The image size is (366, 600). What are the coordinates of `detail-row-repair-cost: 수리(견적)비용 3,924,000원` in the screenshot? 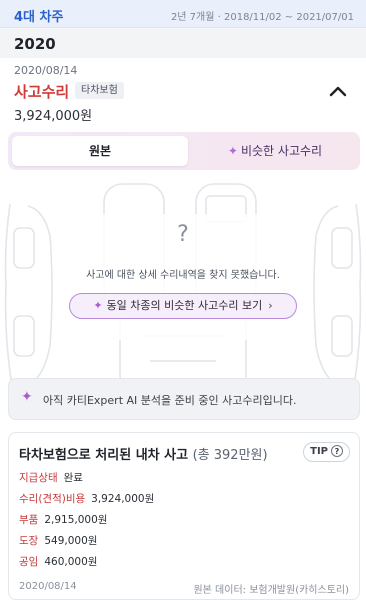 It's located at (86, 499).